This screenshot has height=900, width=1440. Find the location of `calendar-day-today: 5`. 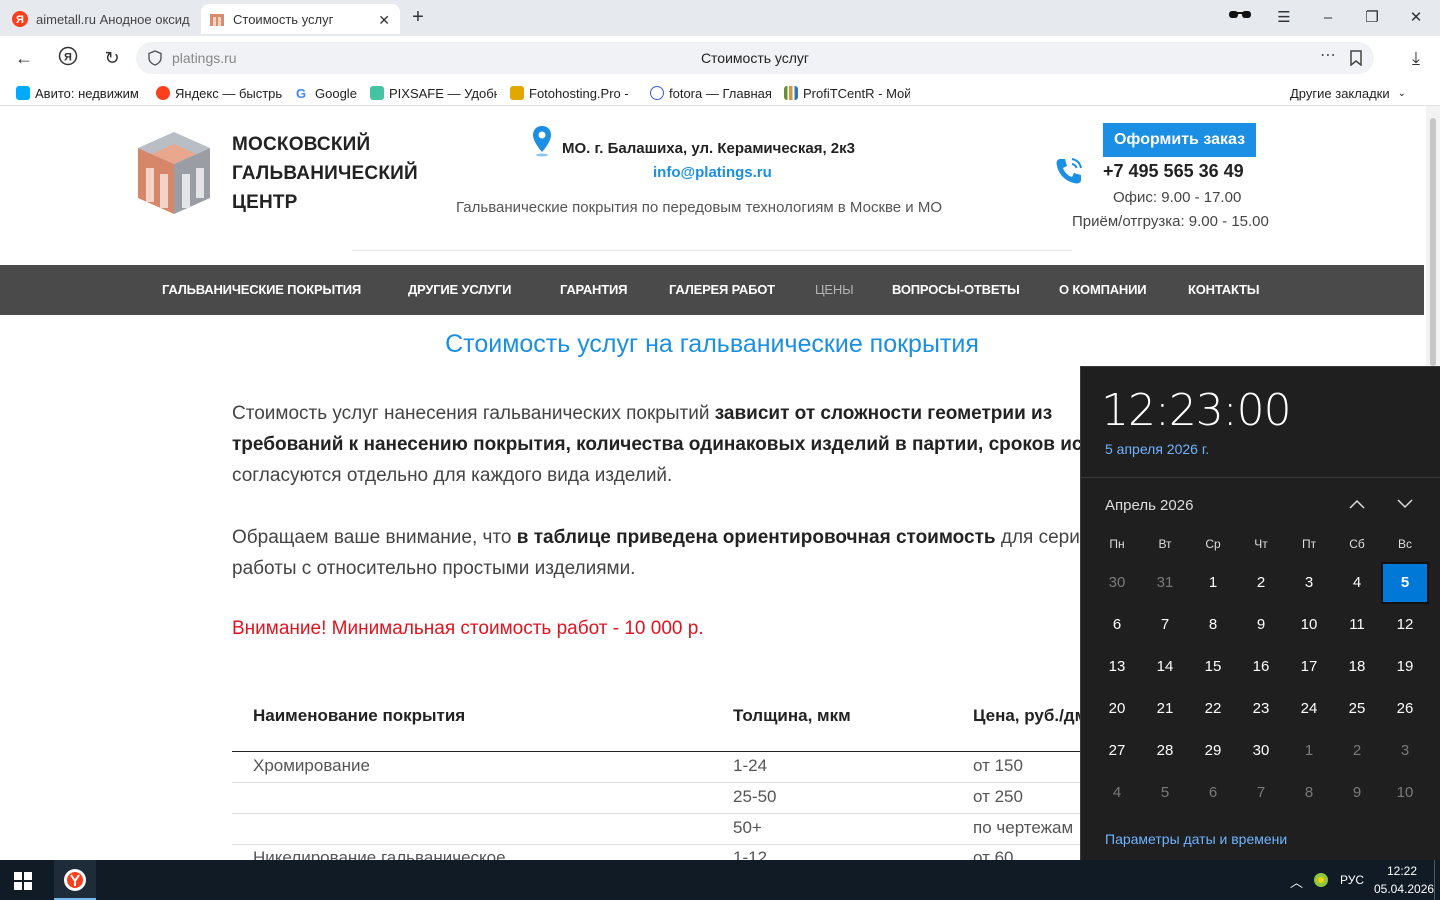

calendar-day-today: 5 is located at coordinates (1405, 583).